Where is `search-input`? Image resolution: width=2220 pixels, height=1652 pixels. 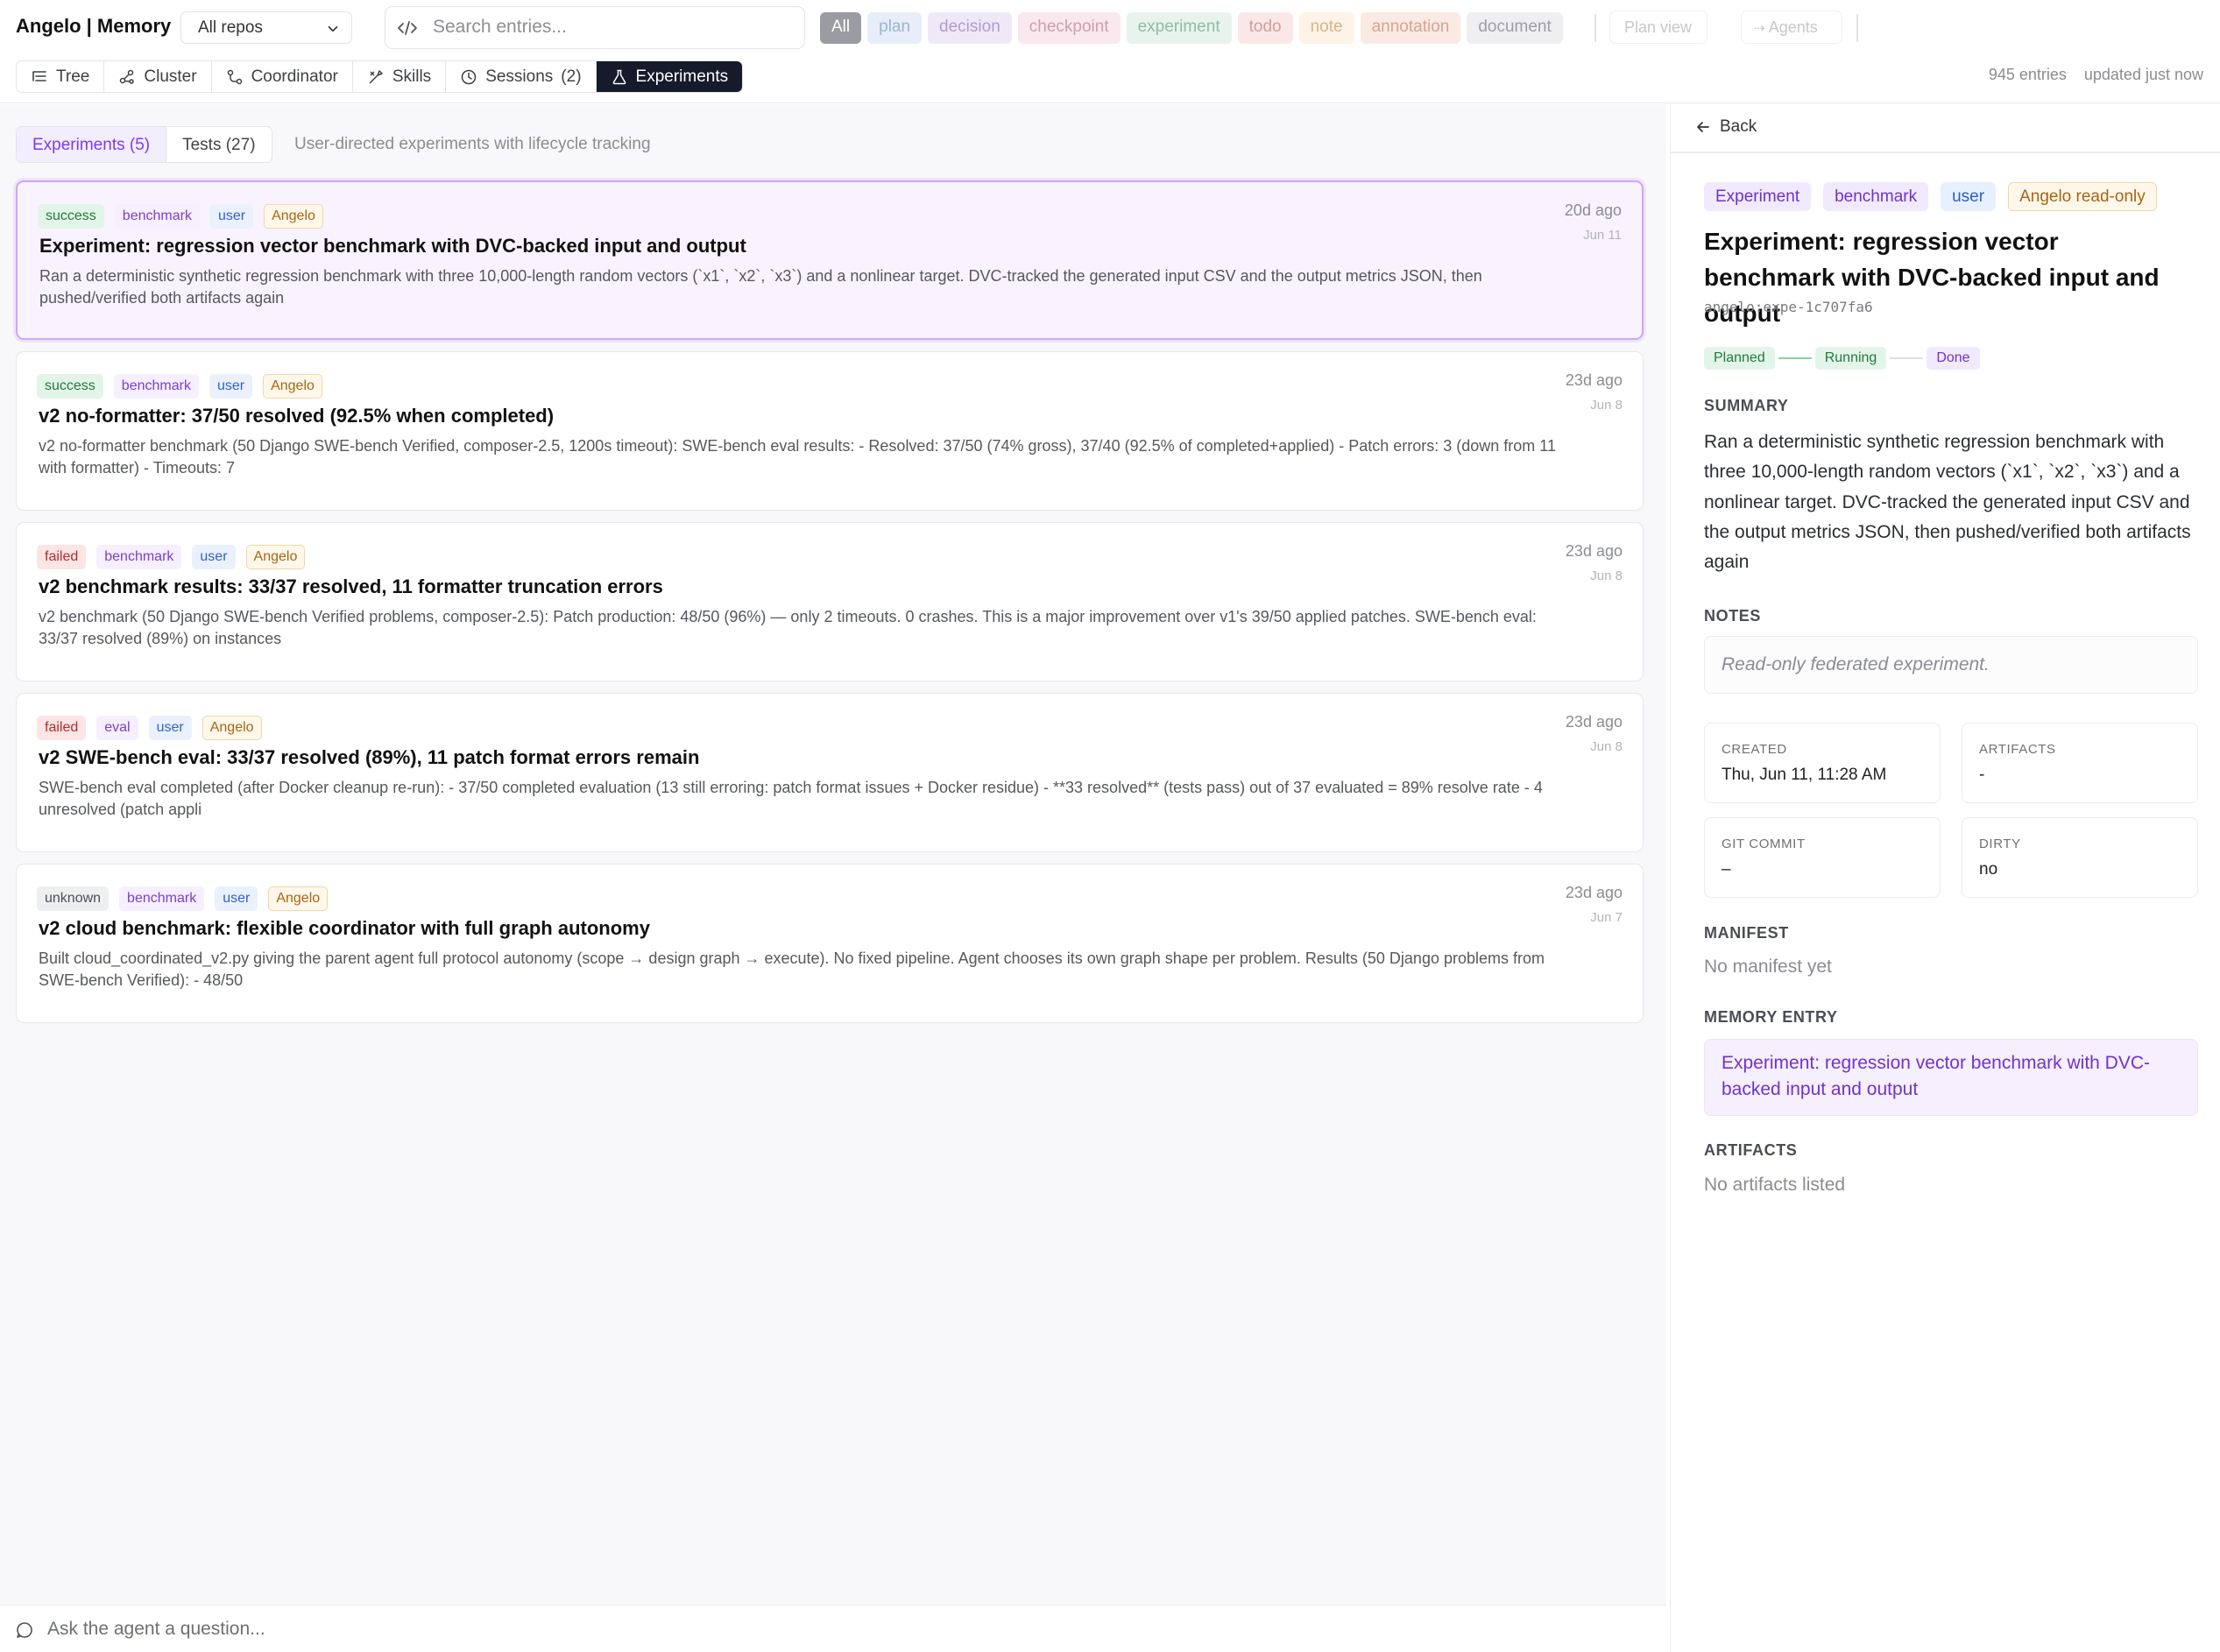
search-input is located at coordinates (608, 27).